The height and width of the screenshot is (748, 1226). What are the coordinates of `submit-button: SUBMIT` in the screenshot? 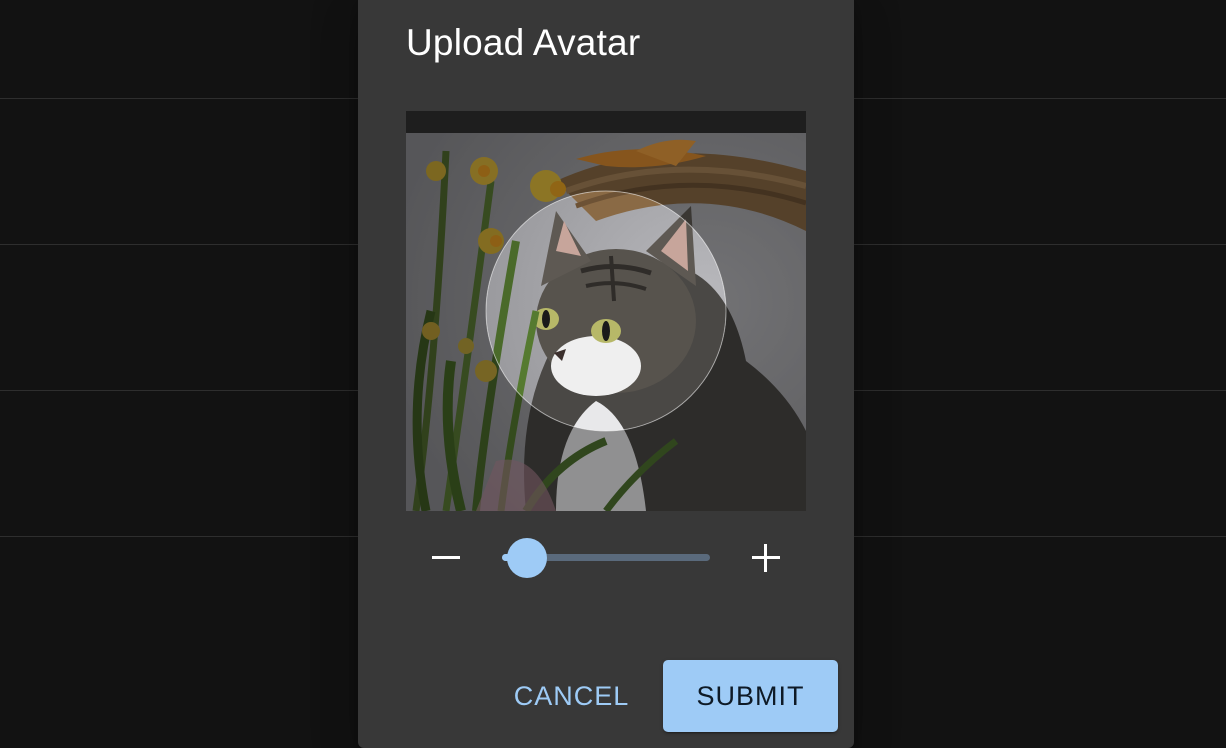 It's located at (750, 696).